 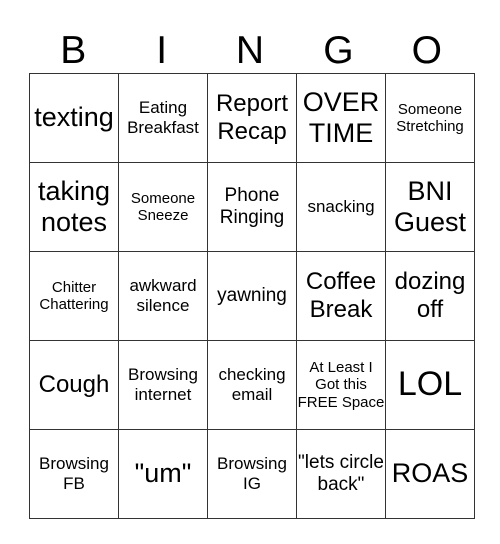 I want to click on bingo-cell: checking email, so click(x=252, y=385).